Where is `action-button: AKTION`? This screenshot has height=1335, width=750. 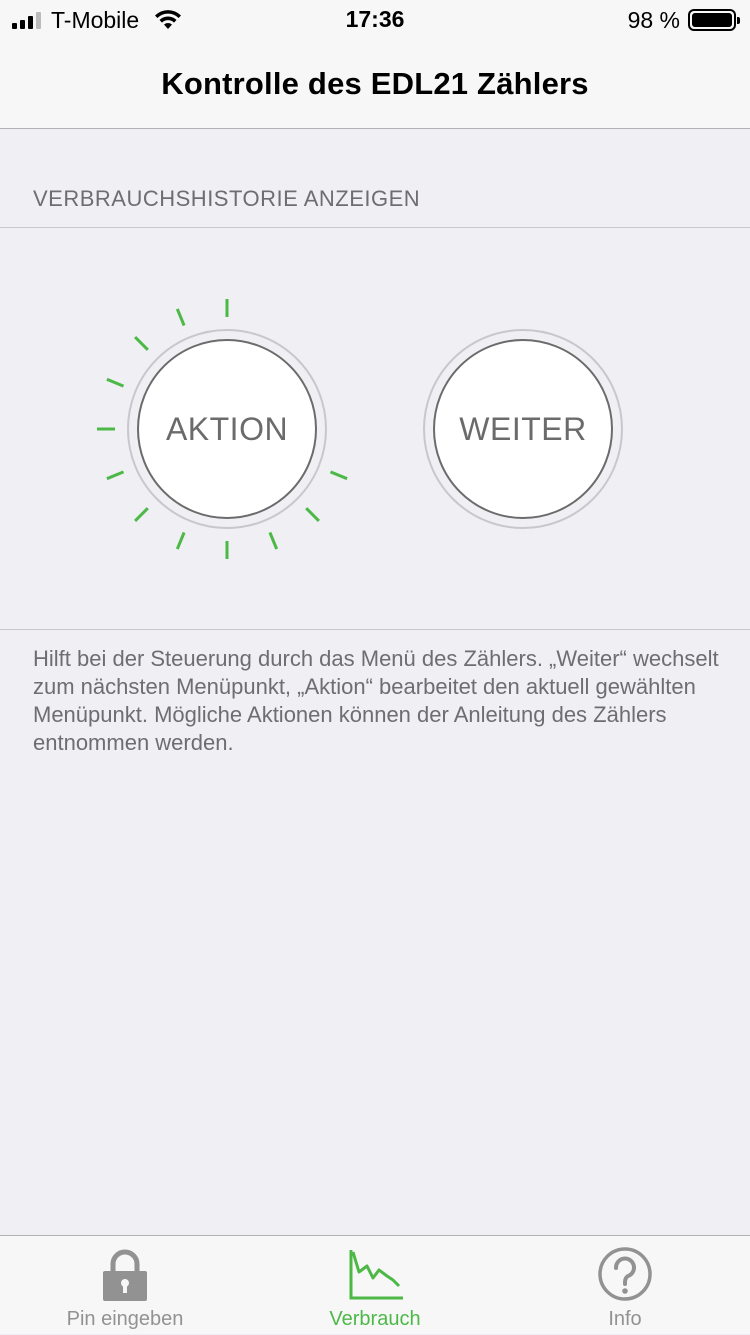 action-button: AKTION is located at coordinates (227, 429).